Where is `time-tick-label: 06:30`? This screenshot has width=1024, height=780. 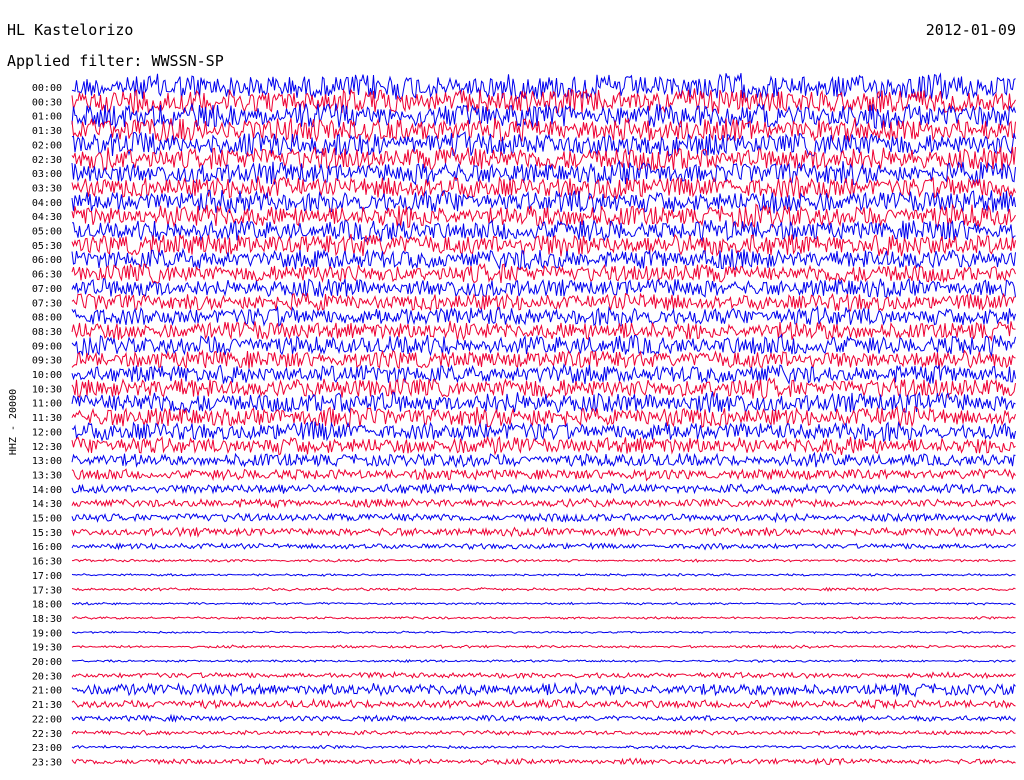
time-tick-label: 06:30 is located at coordinates (47, 275).